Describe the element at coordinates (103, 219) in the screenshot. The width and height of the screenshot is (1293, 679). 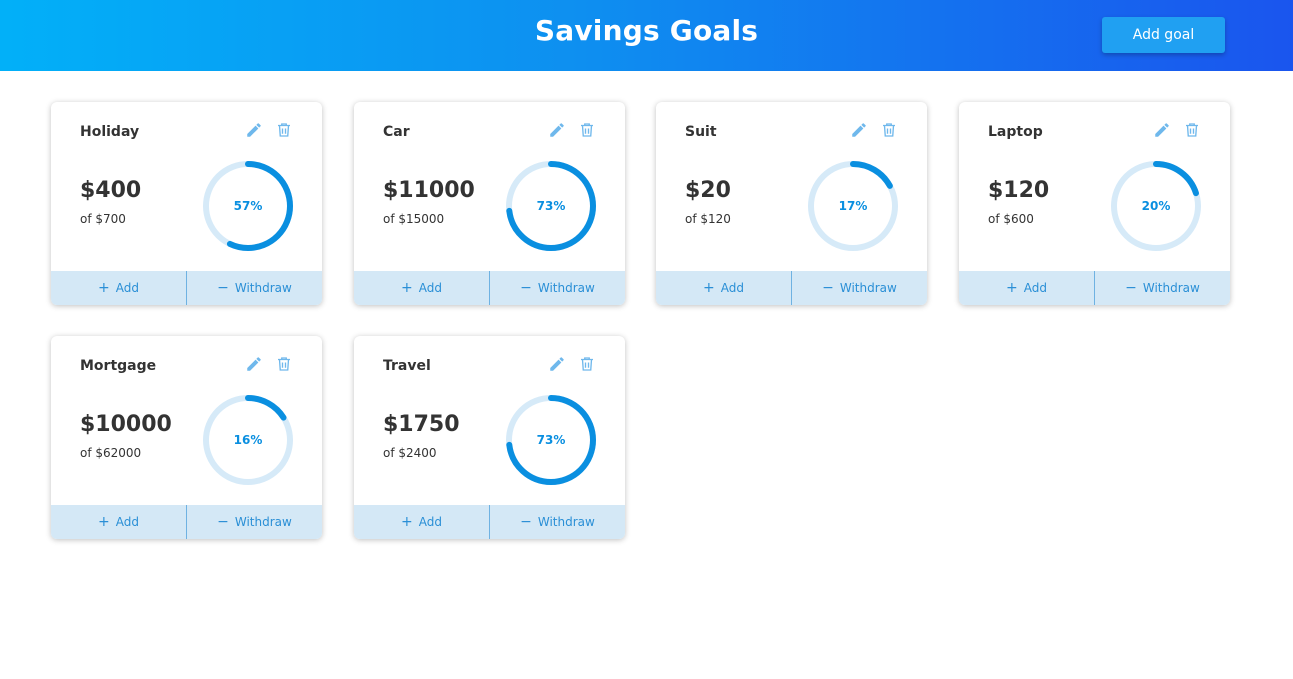
I see `target-amount: of $700` at that location.